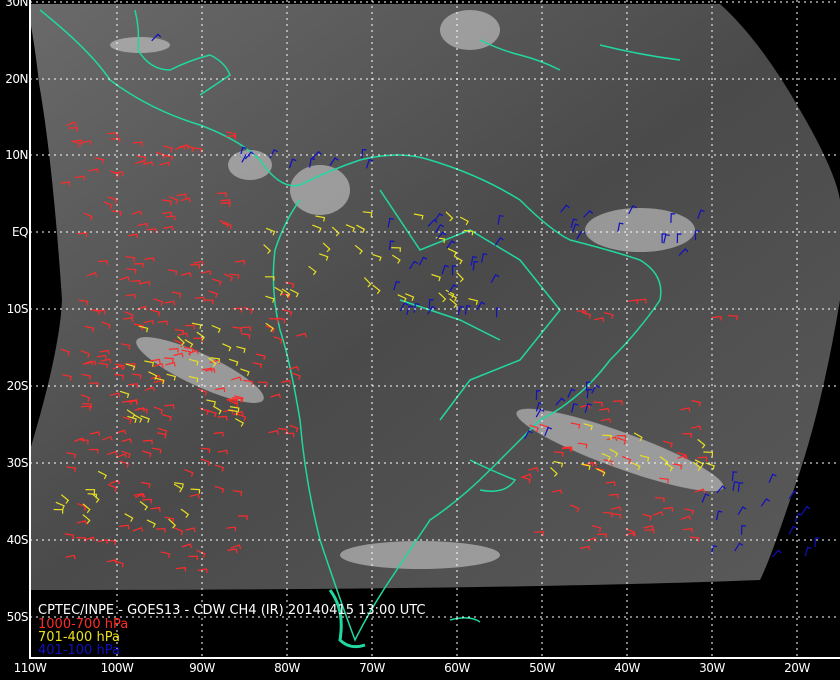 The height and width of the screenshot is (680, 840). Describe the element at coordinates (16, 4) in the screenshot. I see `lat-label: 30N` at that location.